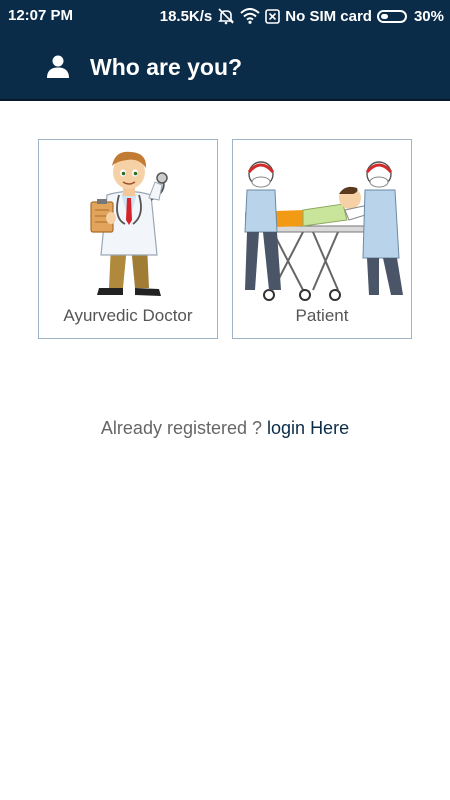 The height and width of the screenshot is (800, 450). I want to click on ayurvedic-doctor-option: Ayurvedic Doctor, so click(128, 239).